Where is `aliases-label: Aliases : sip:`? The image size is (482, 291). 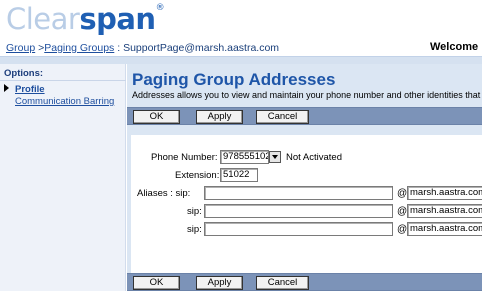
aliases-label: Aliases : sip: is located at coordinates (164, 193).